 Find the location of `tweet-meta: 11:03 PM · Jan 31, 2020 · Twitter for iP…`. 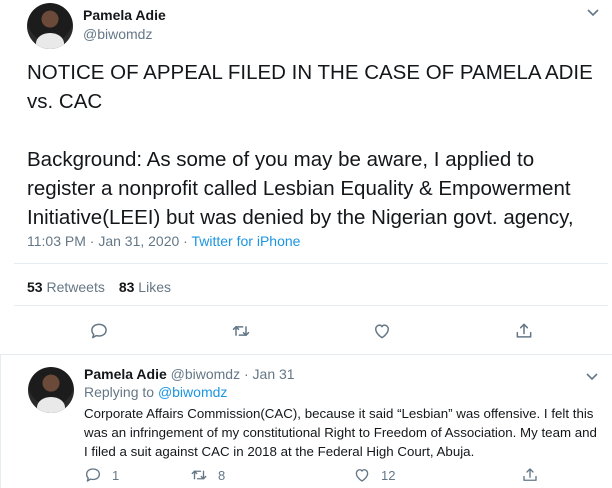

tweet-meta: 11:03 PM · Jan 31, 2020 · Twitter for iP… is located at coordinates (163, 241).